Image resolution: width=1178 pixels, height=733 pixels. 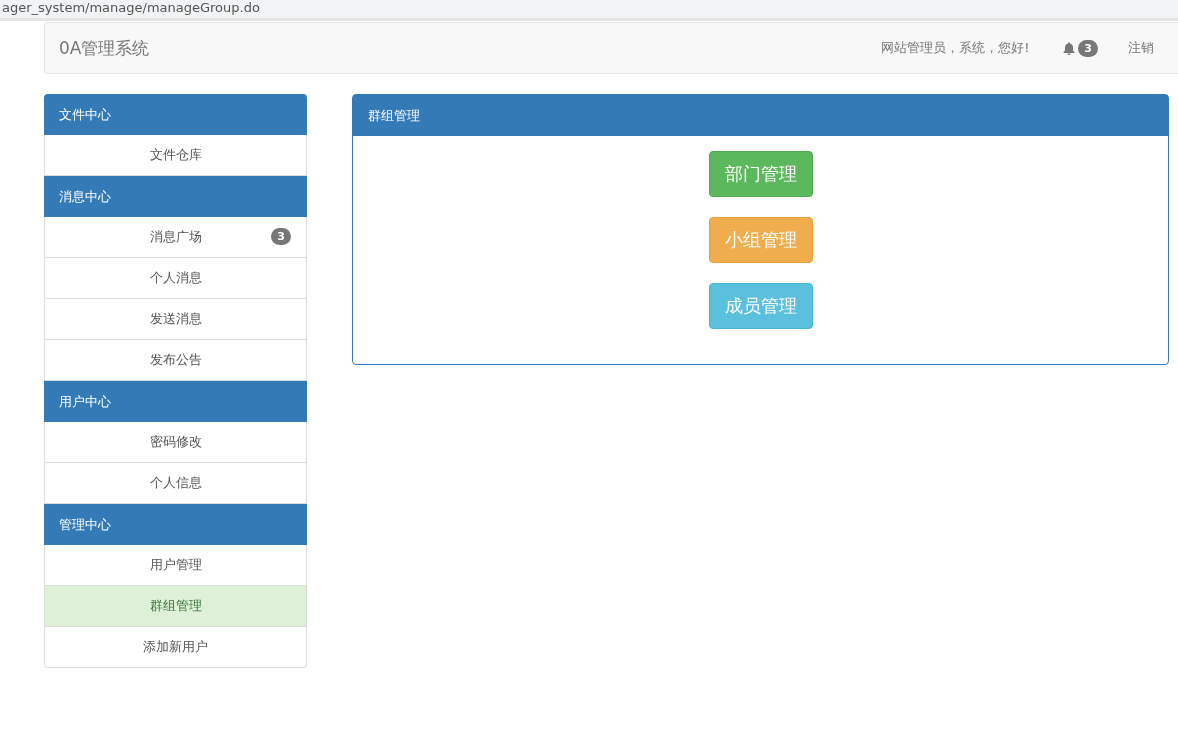 I want to click on sidebar-item-label: 添加新用户, so click(x=175, y=647).